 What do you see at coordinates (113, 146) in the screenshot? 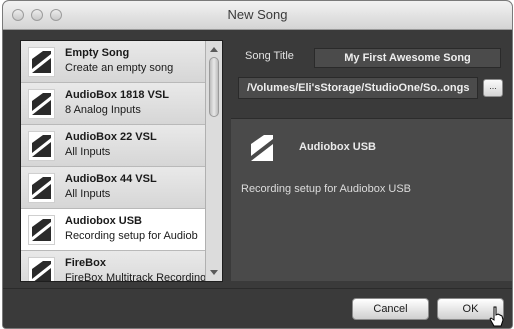
I see `list-item: AudioBox 22 VSL All Inputs` at bounding box center [113, 146].